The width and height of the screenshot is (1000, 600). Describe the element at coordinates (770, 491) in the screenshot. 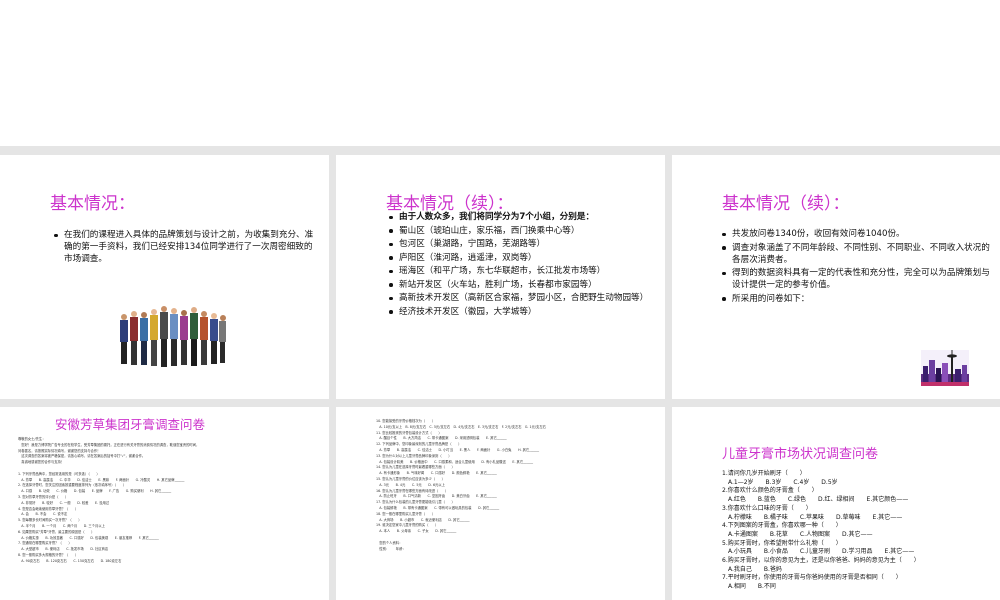

I see `text-line: 2.你喜欢什么颜色的牙膏盒（ ）` at that location.